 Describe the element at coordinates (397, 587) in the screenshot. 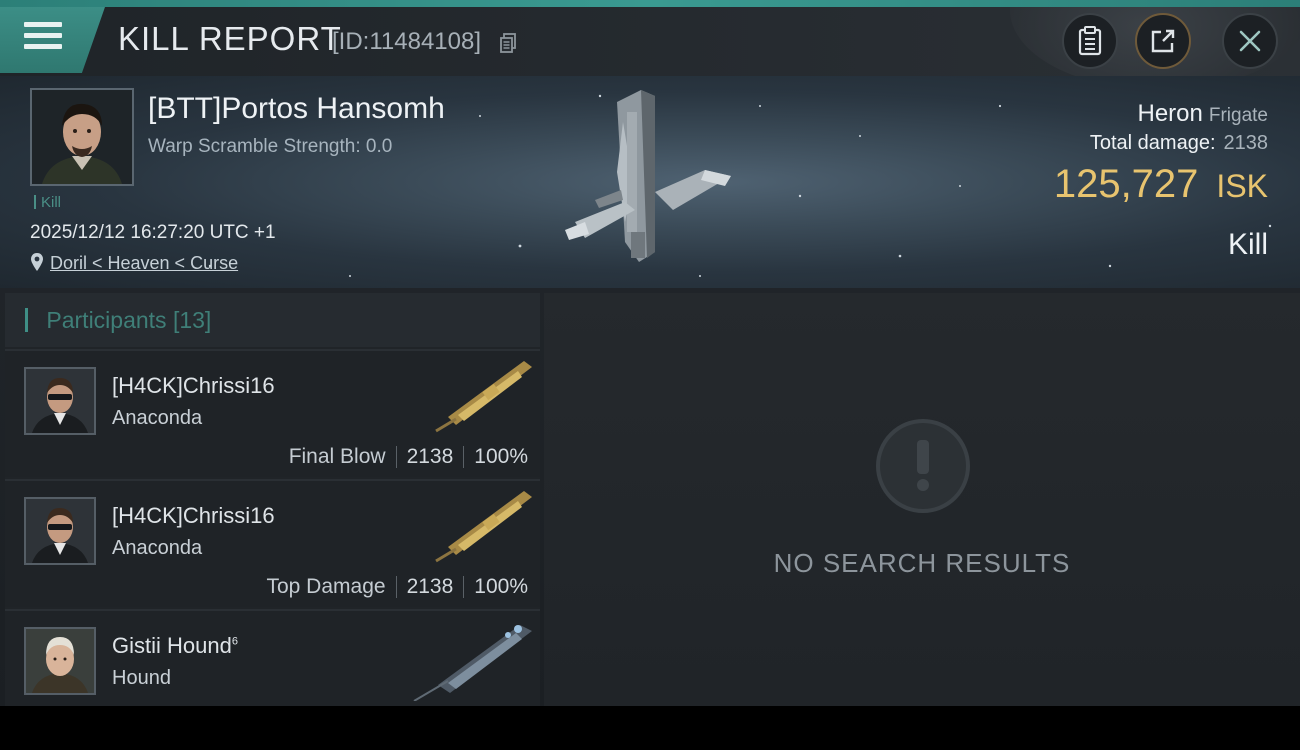

I see `participant-stats: Top Damage 2138 100%` at that location.